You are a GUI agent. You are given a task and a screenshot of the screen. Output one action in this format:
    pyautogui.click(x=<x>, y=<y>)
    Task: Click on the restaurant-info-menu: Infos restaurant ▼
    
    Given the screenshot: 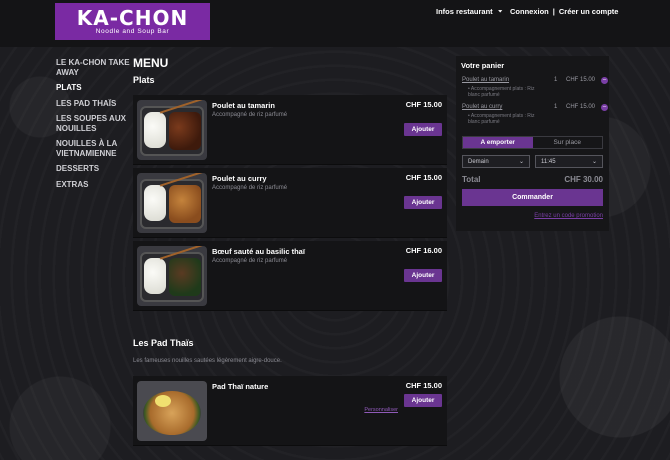 What is the action you would take?
    pyautogui.click(x=470, y=11)
    